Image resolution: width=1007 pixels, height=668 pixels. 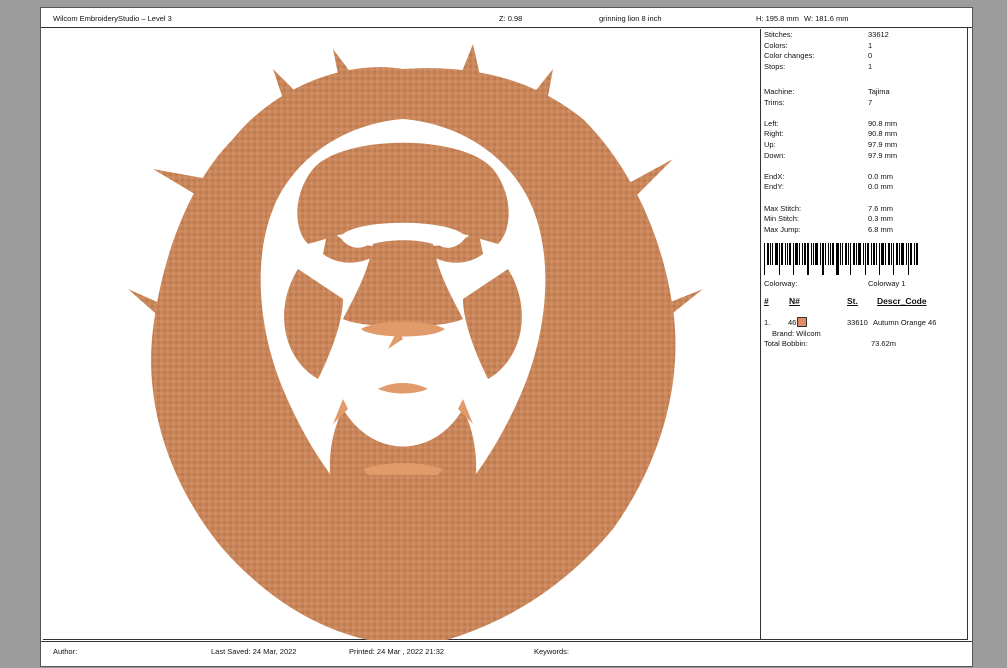 I want to click on info-row-endy: EndY: 0.0 mm, so click(x=829, y=187).